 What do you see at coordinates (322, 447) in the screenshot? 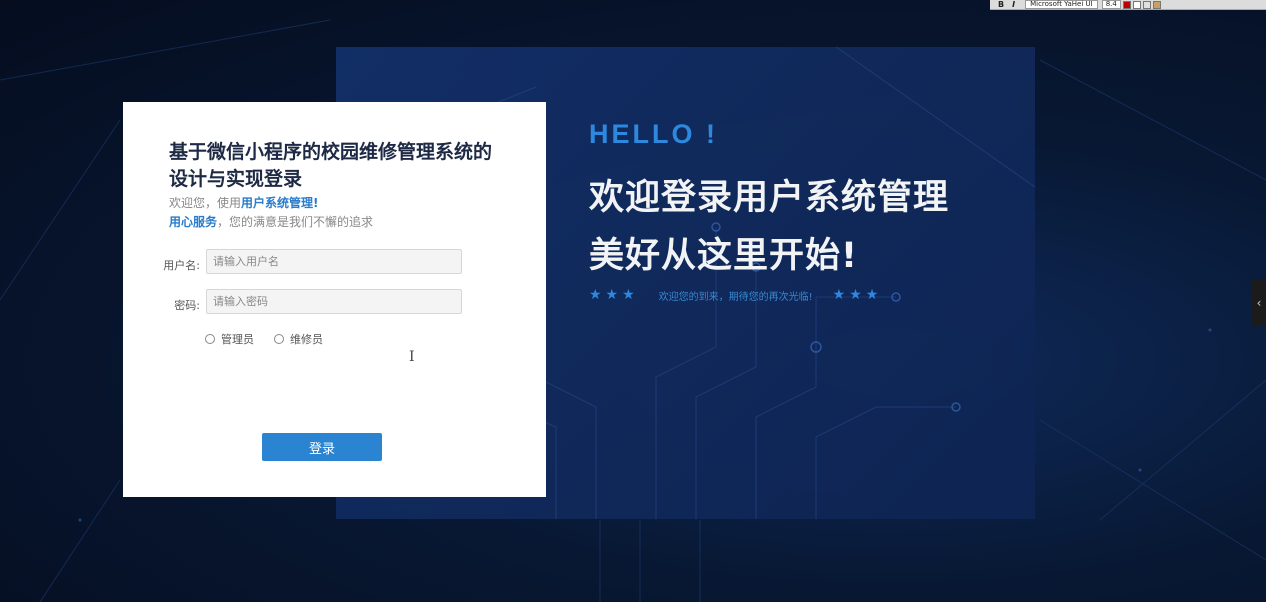
I see `login-button: 登录` at bounding box center [322, 447].